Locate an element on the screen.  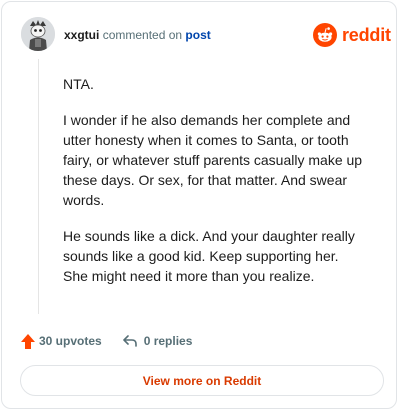
replies-button: 0 replies is located at coordinates (157, 341).